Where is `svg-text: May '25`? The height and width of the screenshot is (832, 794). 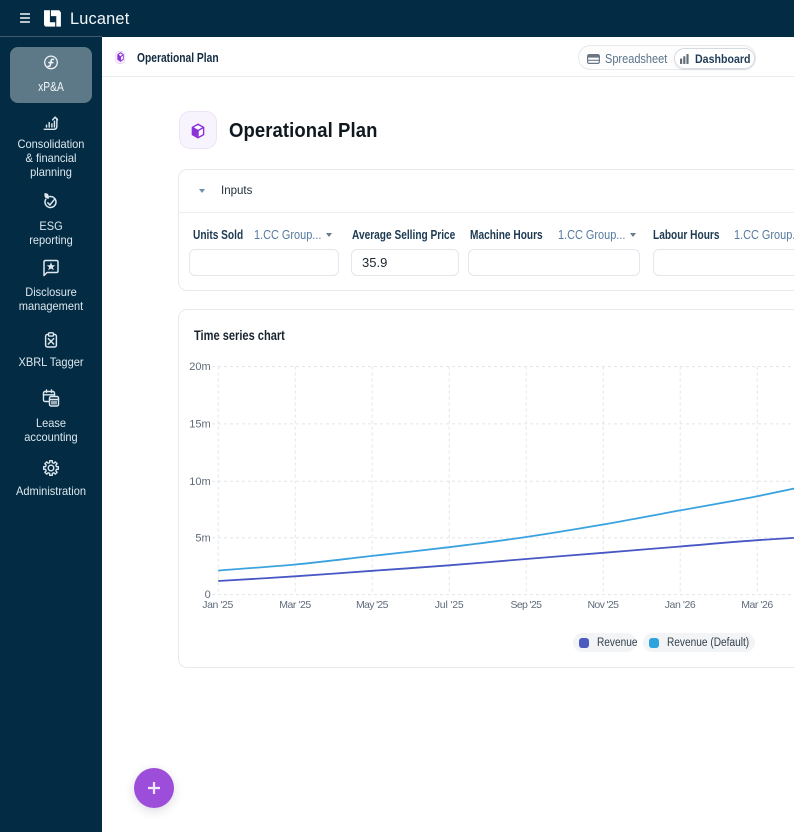
svg-text: May '25 is located at coordinates (372, 605).